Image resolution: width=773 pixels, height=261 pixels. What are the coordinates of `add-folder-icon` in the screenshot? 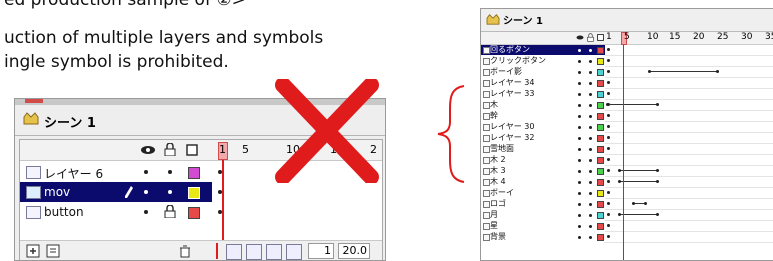 It's located at (53, 251).